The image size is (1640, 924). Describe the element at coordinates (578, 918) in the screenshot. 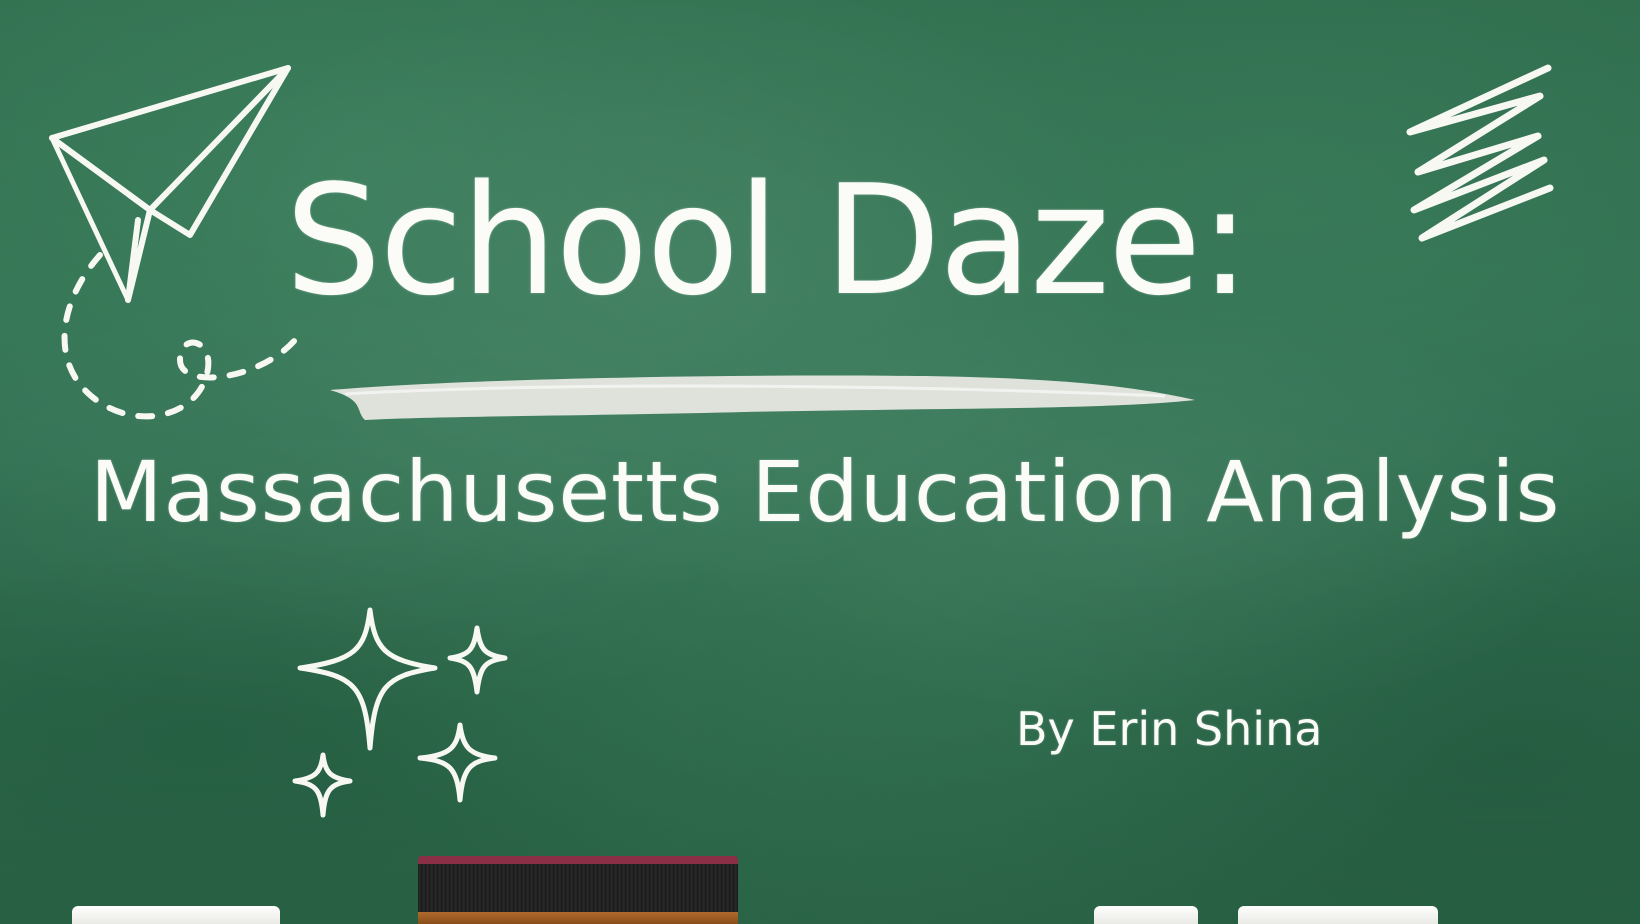

I see `eraser-handle` at that location.